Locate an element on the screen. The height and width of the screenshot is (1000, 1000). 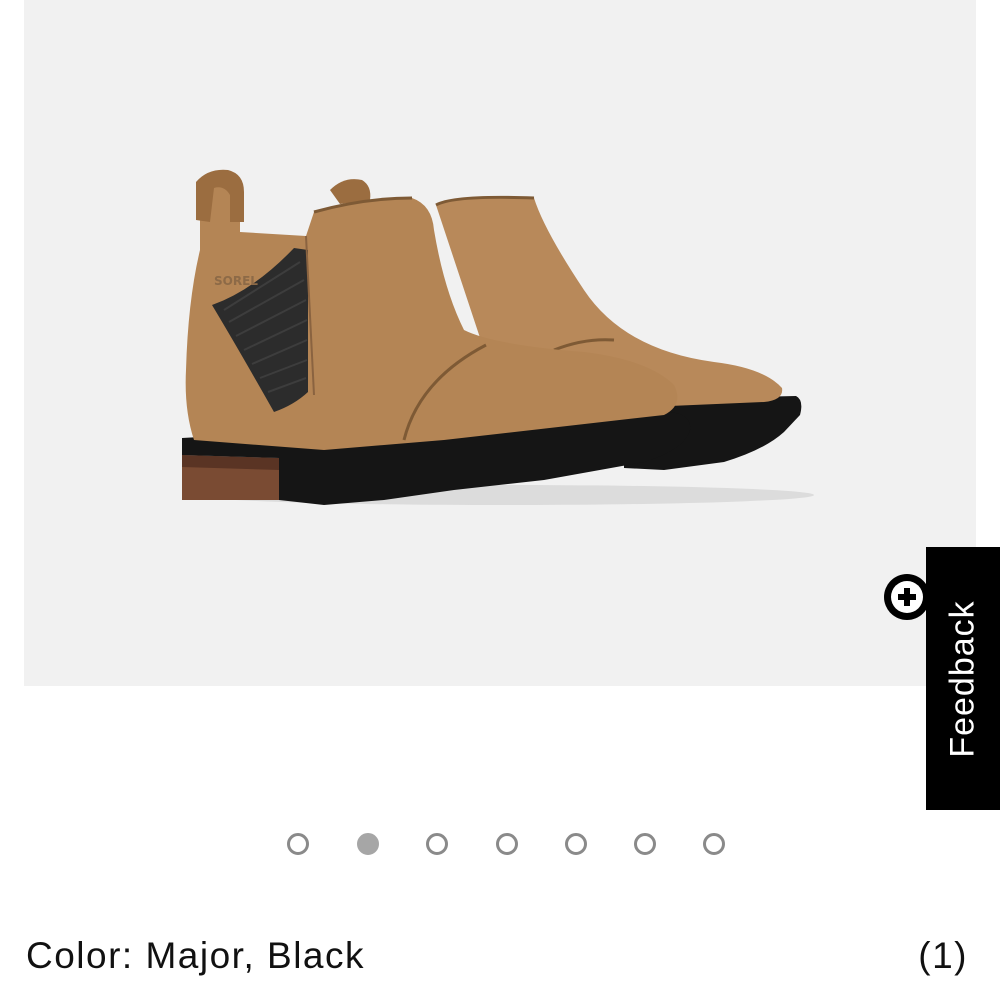
plus-icon is located at coordinates (907, 597).